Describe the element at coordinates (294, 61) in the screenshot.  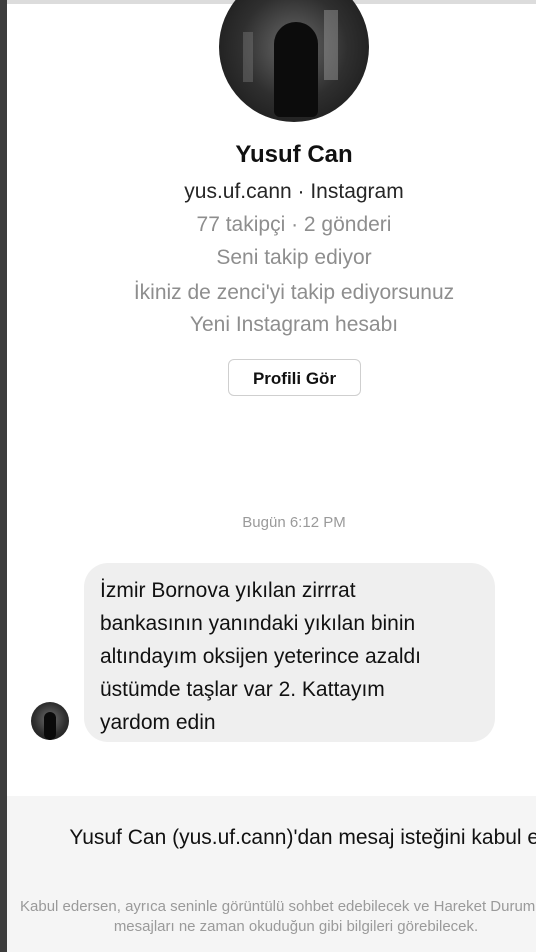
I see `profile-avatar` at that location.